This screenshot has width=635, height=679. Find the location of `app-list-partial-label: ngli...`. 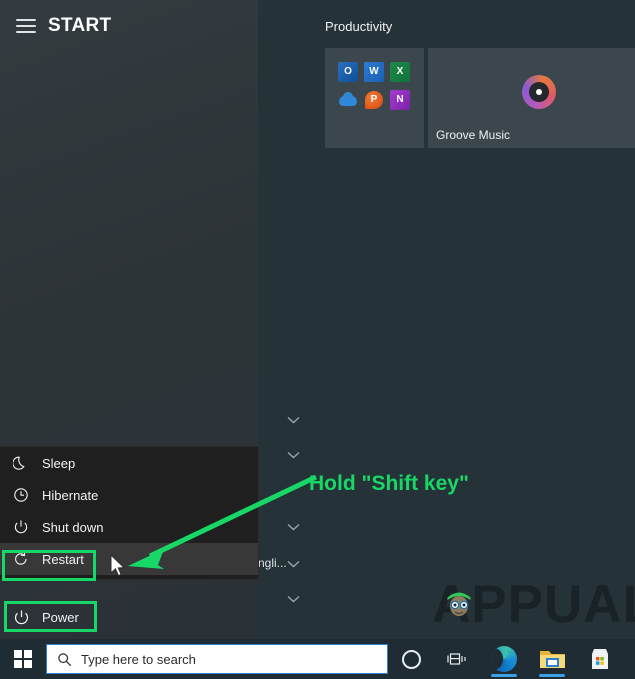

app-list-partial-label: ngli... is located at coordinates (272, 563).